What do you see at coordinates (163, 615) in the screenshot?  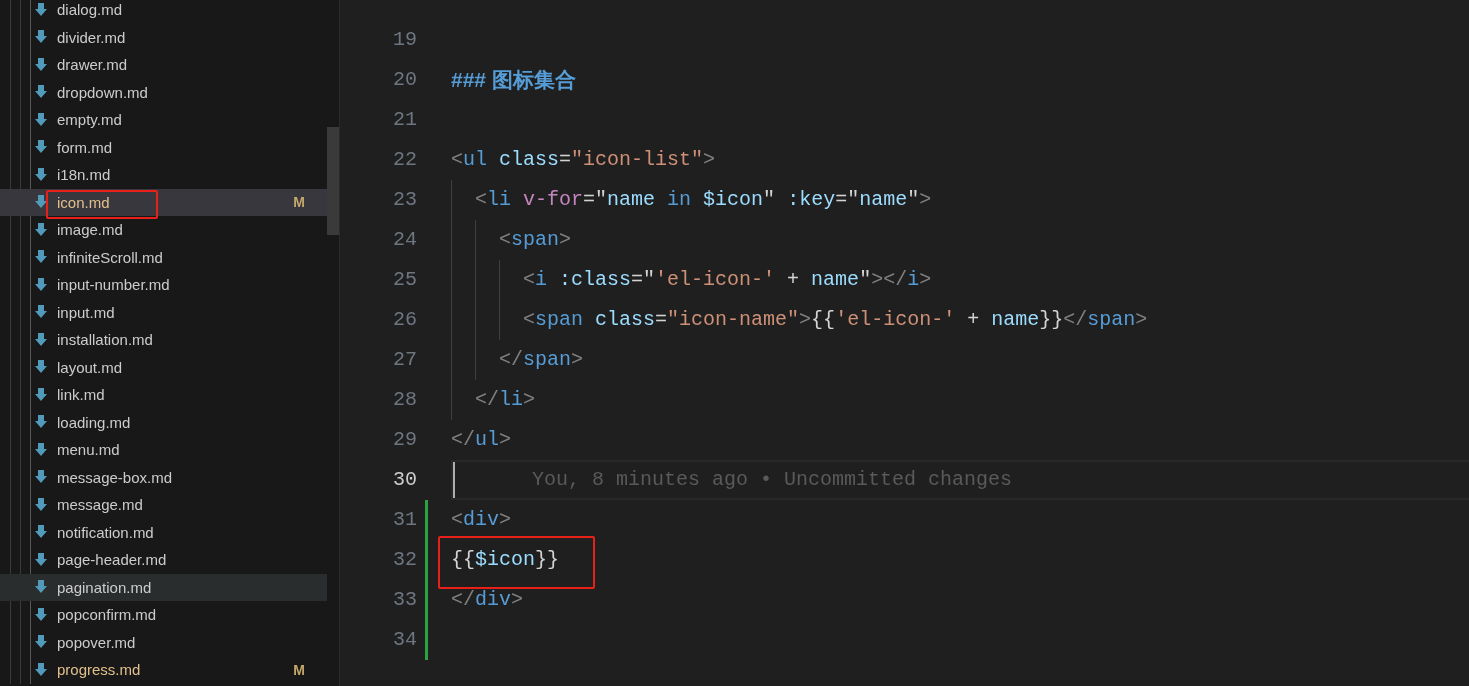 I see `file-item: popconfirm.md` at bounding box center [163, 615].